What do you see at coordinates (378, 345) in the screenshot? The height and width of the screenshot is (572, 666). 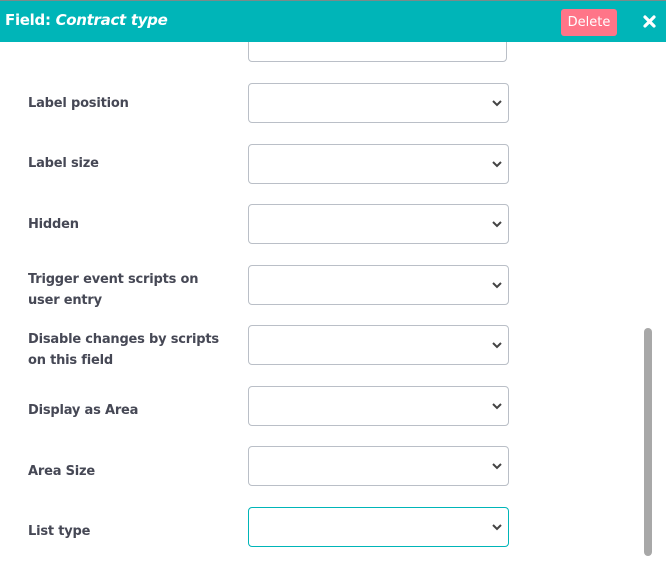 I see `disable-changes-select` at bounding box center [378, 345].